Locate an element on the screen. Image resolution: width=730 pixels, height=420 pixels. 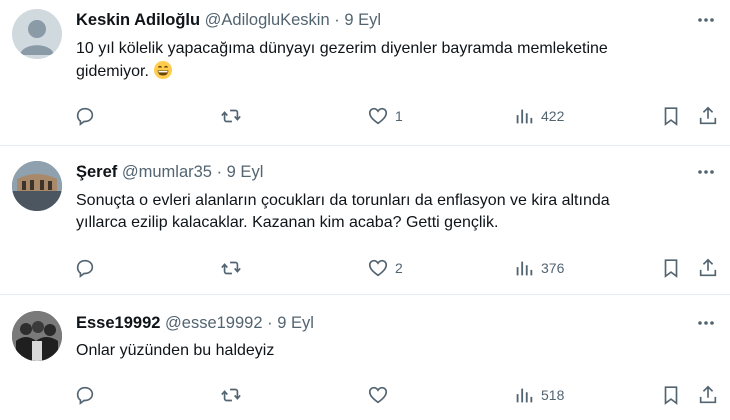
tweet-header: Esse19992 @esse19992 · 9 Eyl is located at coordinates (378, 323).